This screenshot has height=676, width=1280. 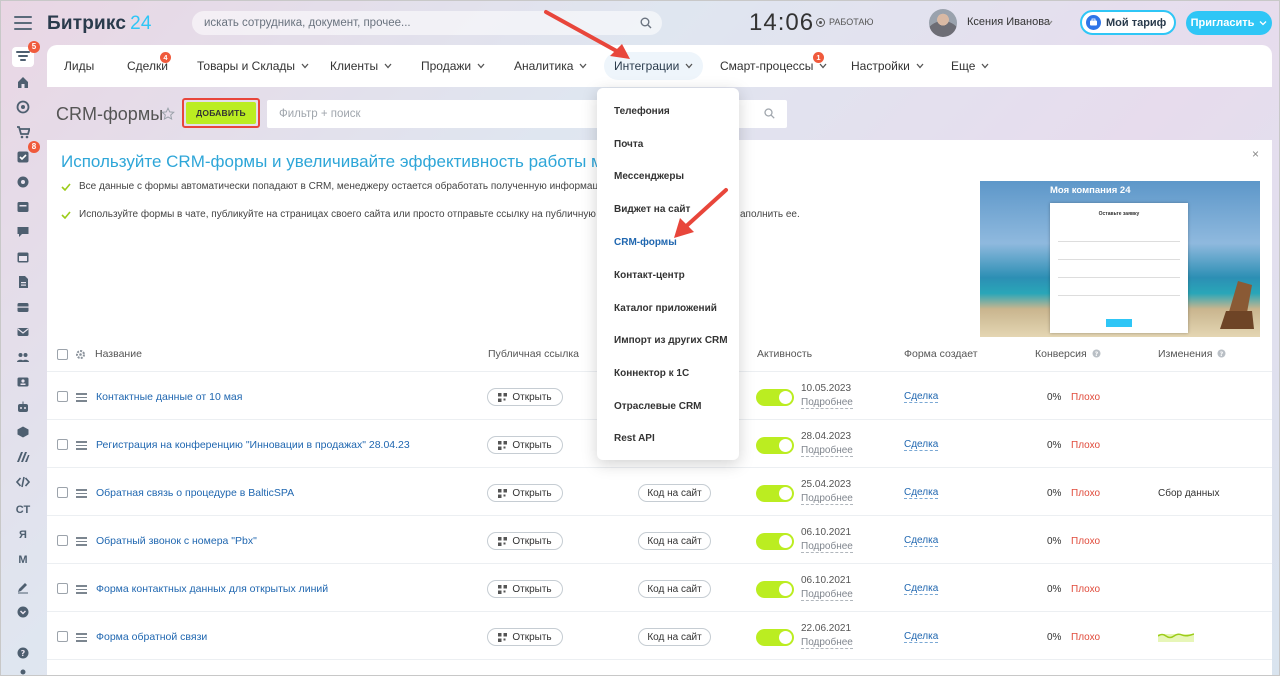 I want to click on tab-deals: Сделки, so click(x=147, y=66).